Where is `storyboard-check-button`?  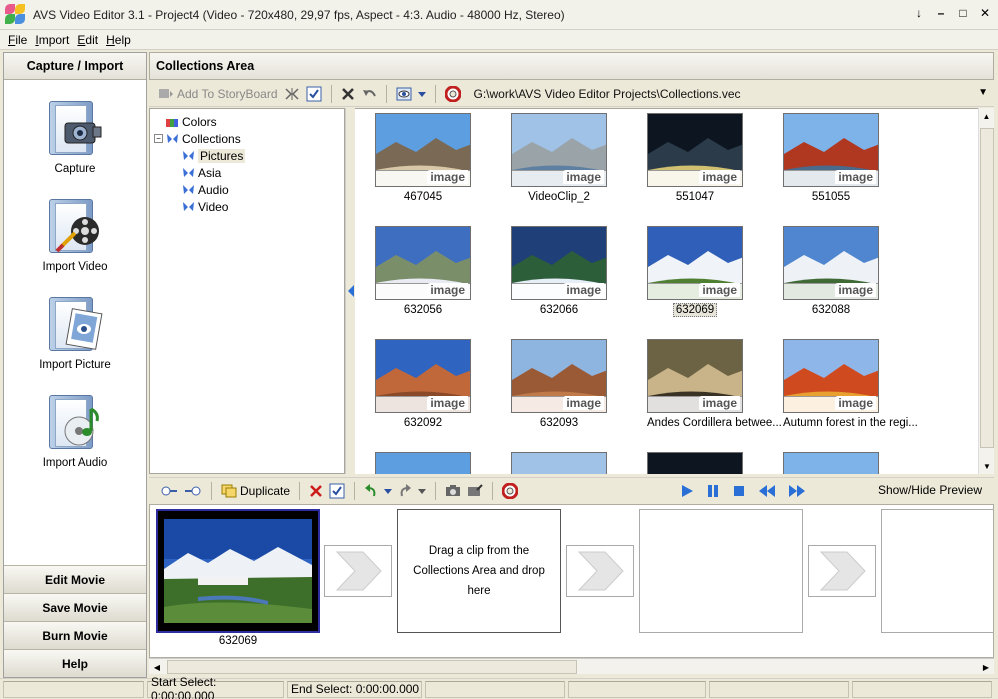 storyboard-check-button is located at coordinates (337, 491).